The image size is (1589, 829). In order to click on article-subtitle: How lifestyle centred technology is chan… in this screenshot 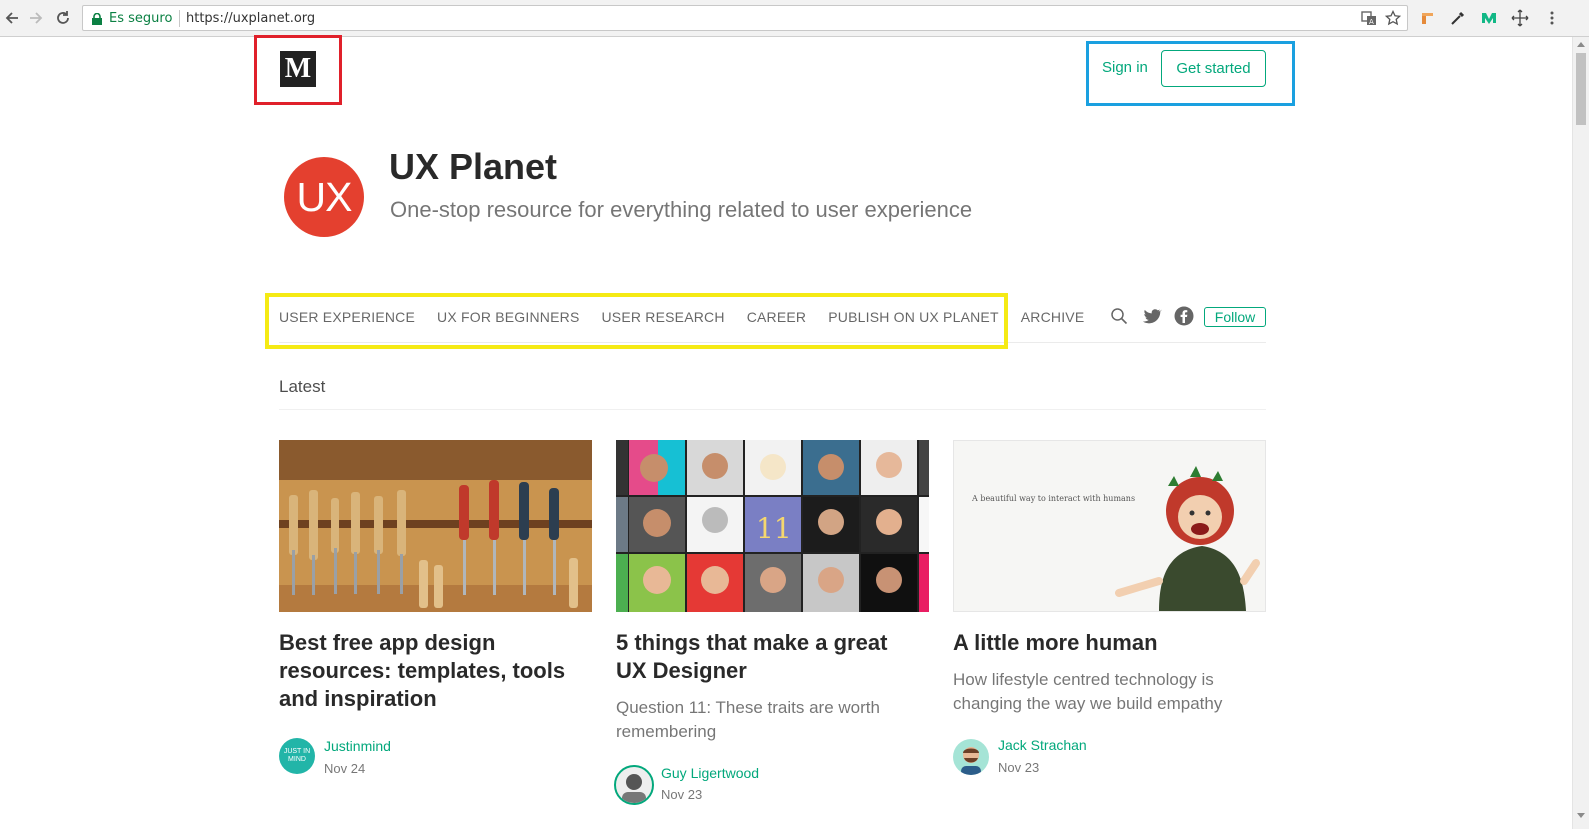, I will do `click(1103, 692)`.